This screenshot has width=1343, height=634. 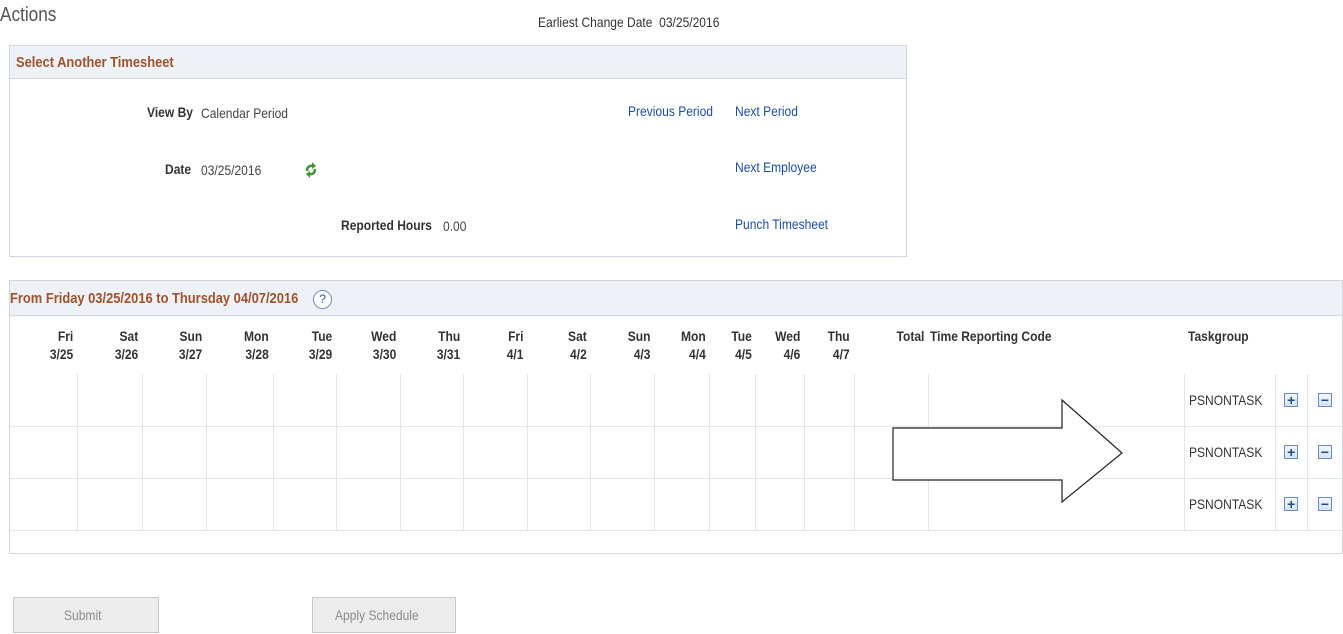 I want to click on day-header: Wed 3/30, so click(x=383, y=345).